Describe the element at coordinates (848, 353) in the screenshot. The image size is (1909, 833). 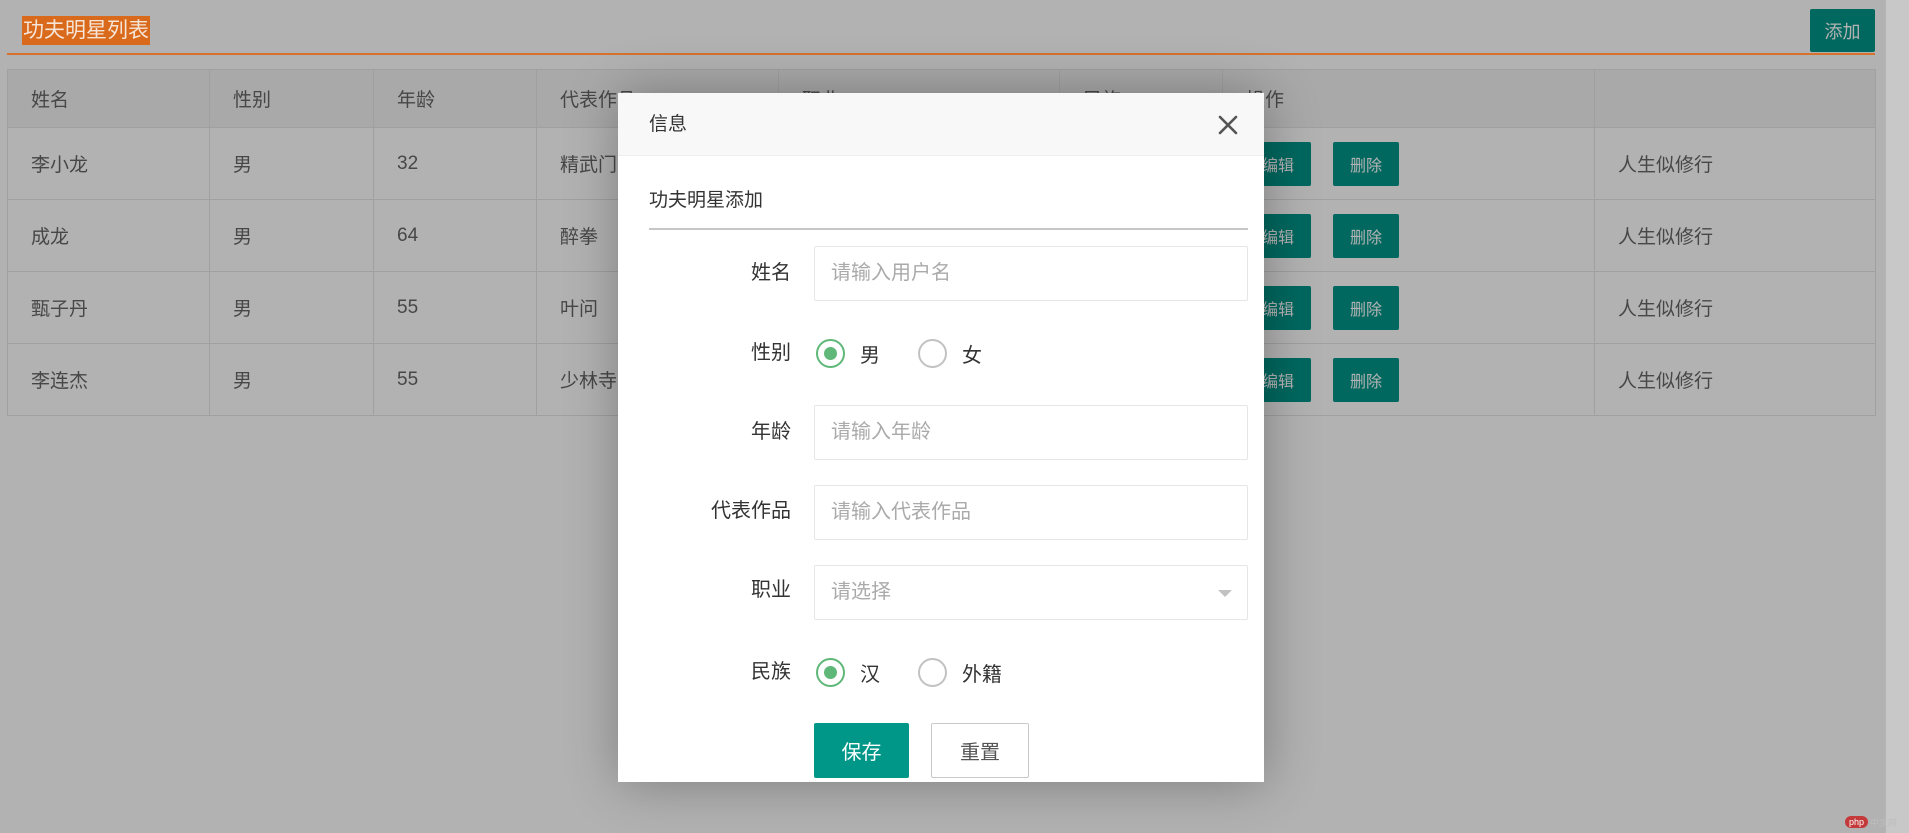
I see `gender-radio-male: 男` at that location.